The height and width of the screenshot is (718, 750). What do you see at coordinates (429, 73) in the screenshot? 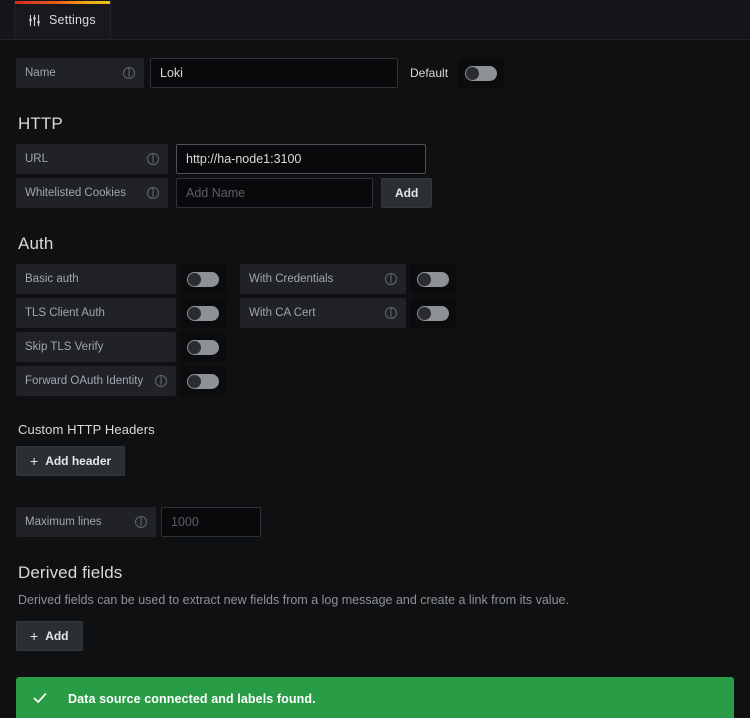
I see `default-label: Default` at bounding box center [429, 73].